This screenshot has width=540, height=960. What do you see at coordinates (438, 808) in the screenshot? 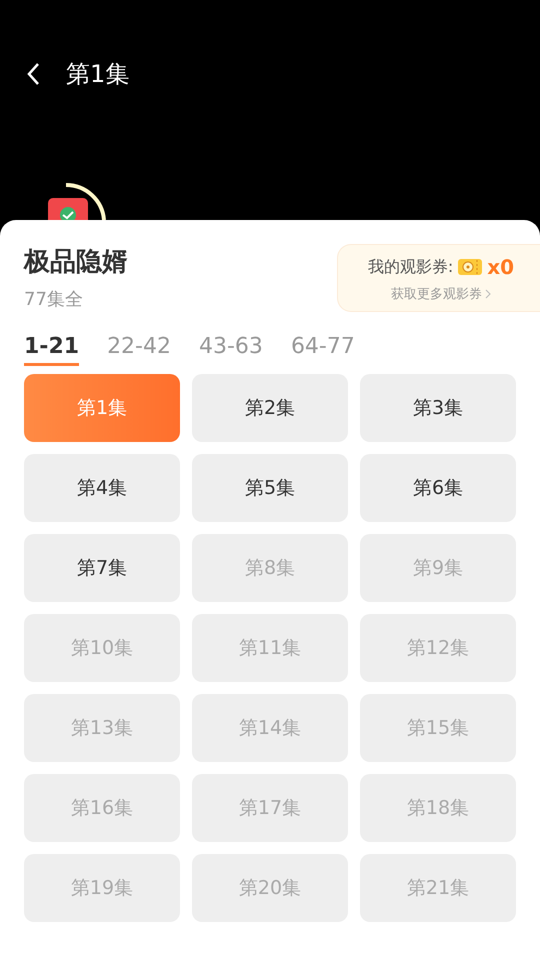
I see `episode-button: 第18集` at bounding box center [438, 808].